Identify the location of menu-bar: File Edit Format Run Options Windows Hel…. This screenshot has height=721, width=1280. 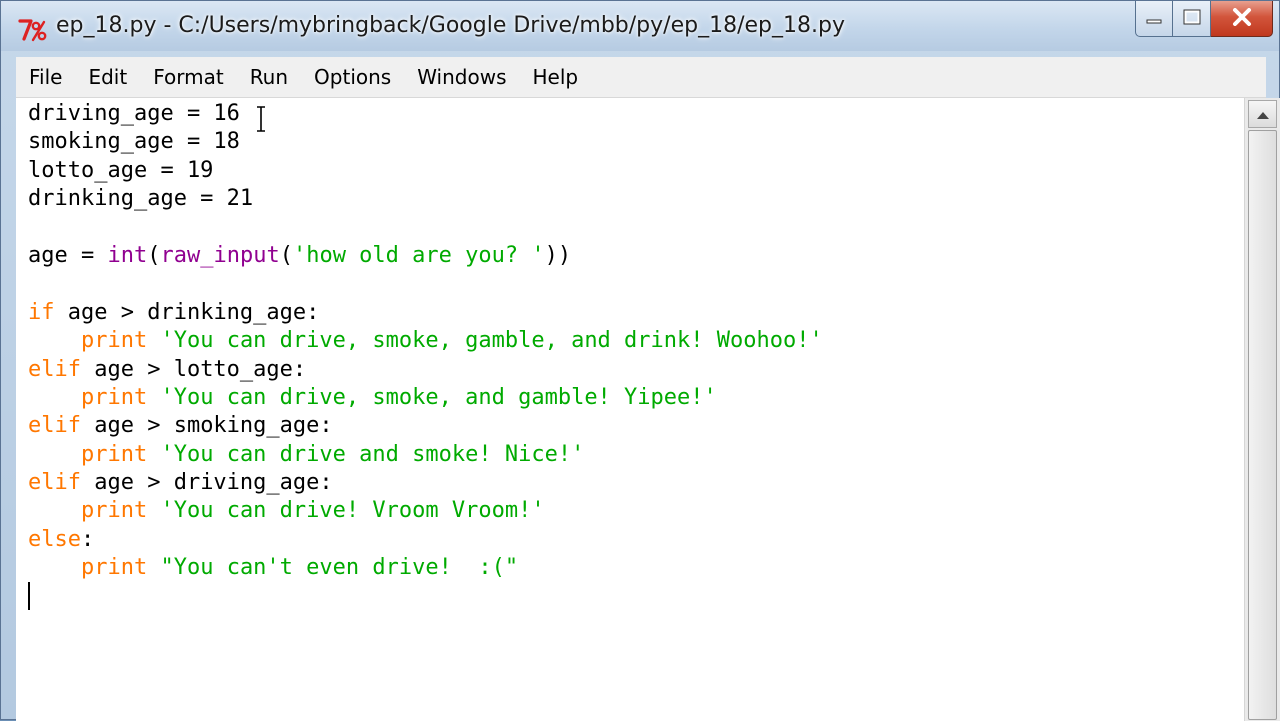
(641, 77).